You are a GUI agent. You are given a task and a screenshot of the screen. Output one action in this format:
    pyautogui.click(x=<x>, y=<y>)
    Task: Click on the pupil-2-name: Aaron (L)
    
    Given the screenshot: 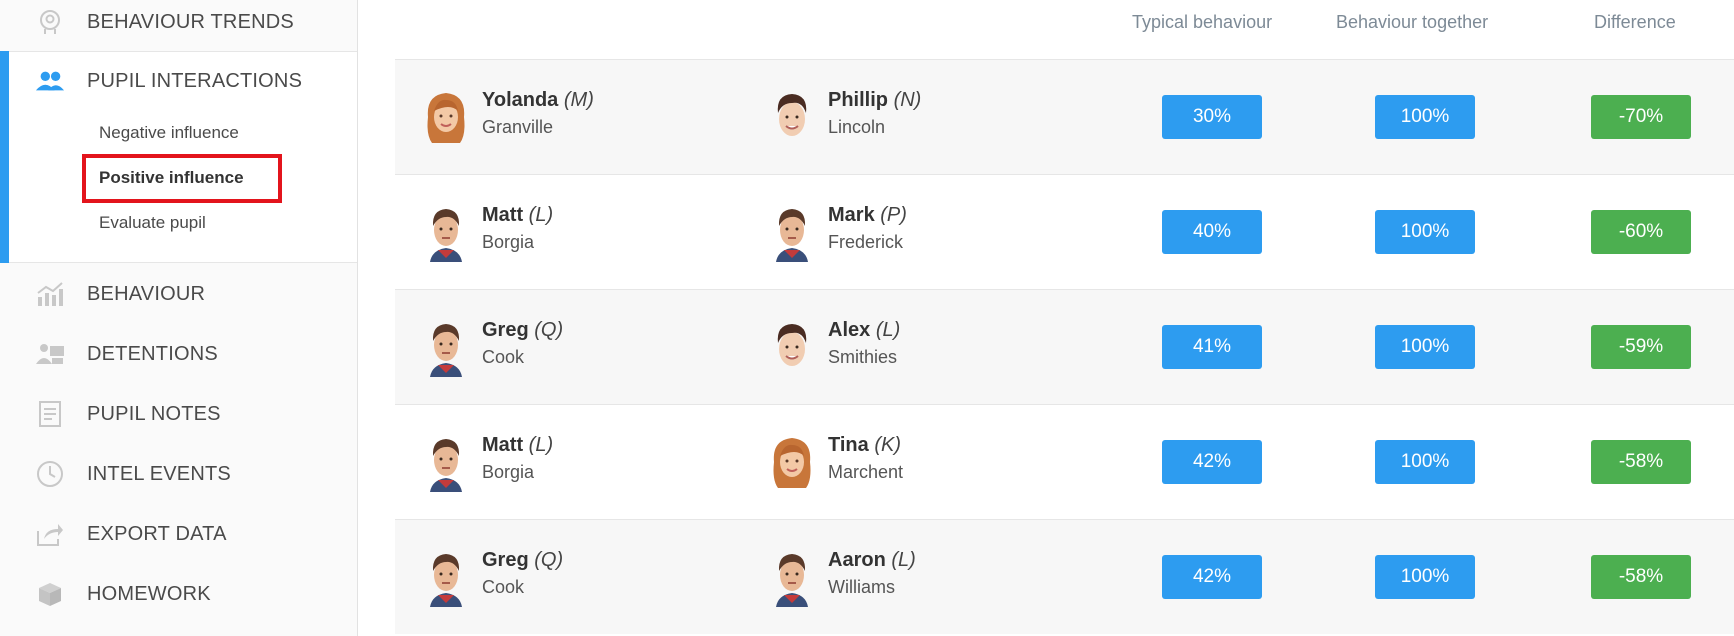 What is the action you would take?
    pyautogui.click(x=872, y=560)
    